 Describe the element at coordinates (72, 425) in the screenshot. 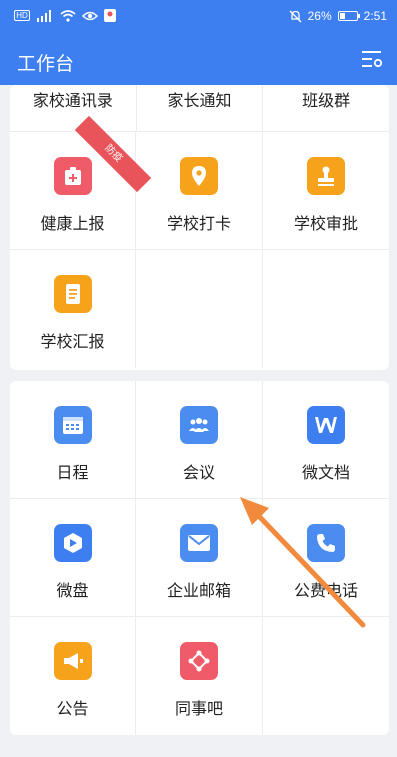

I see `calendar-icon` at that location.